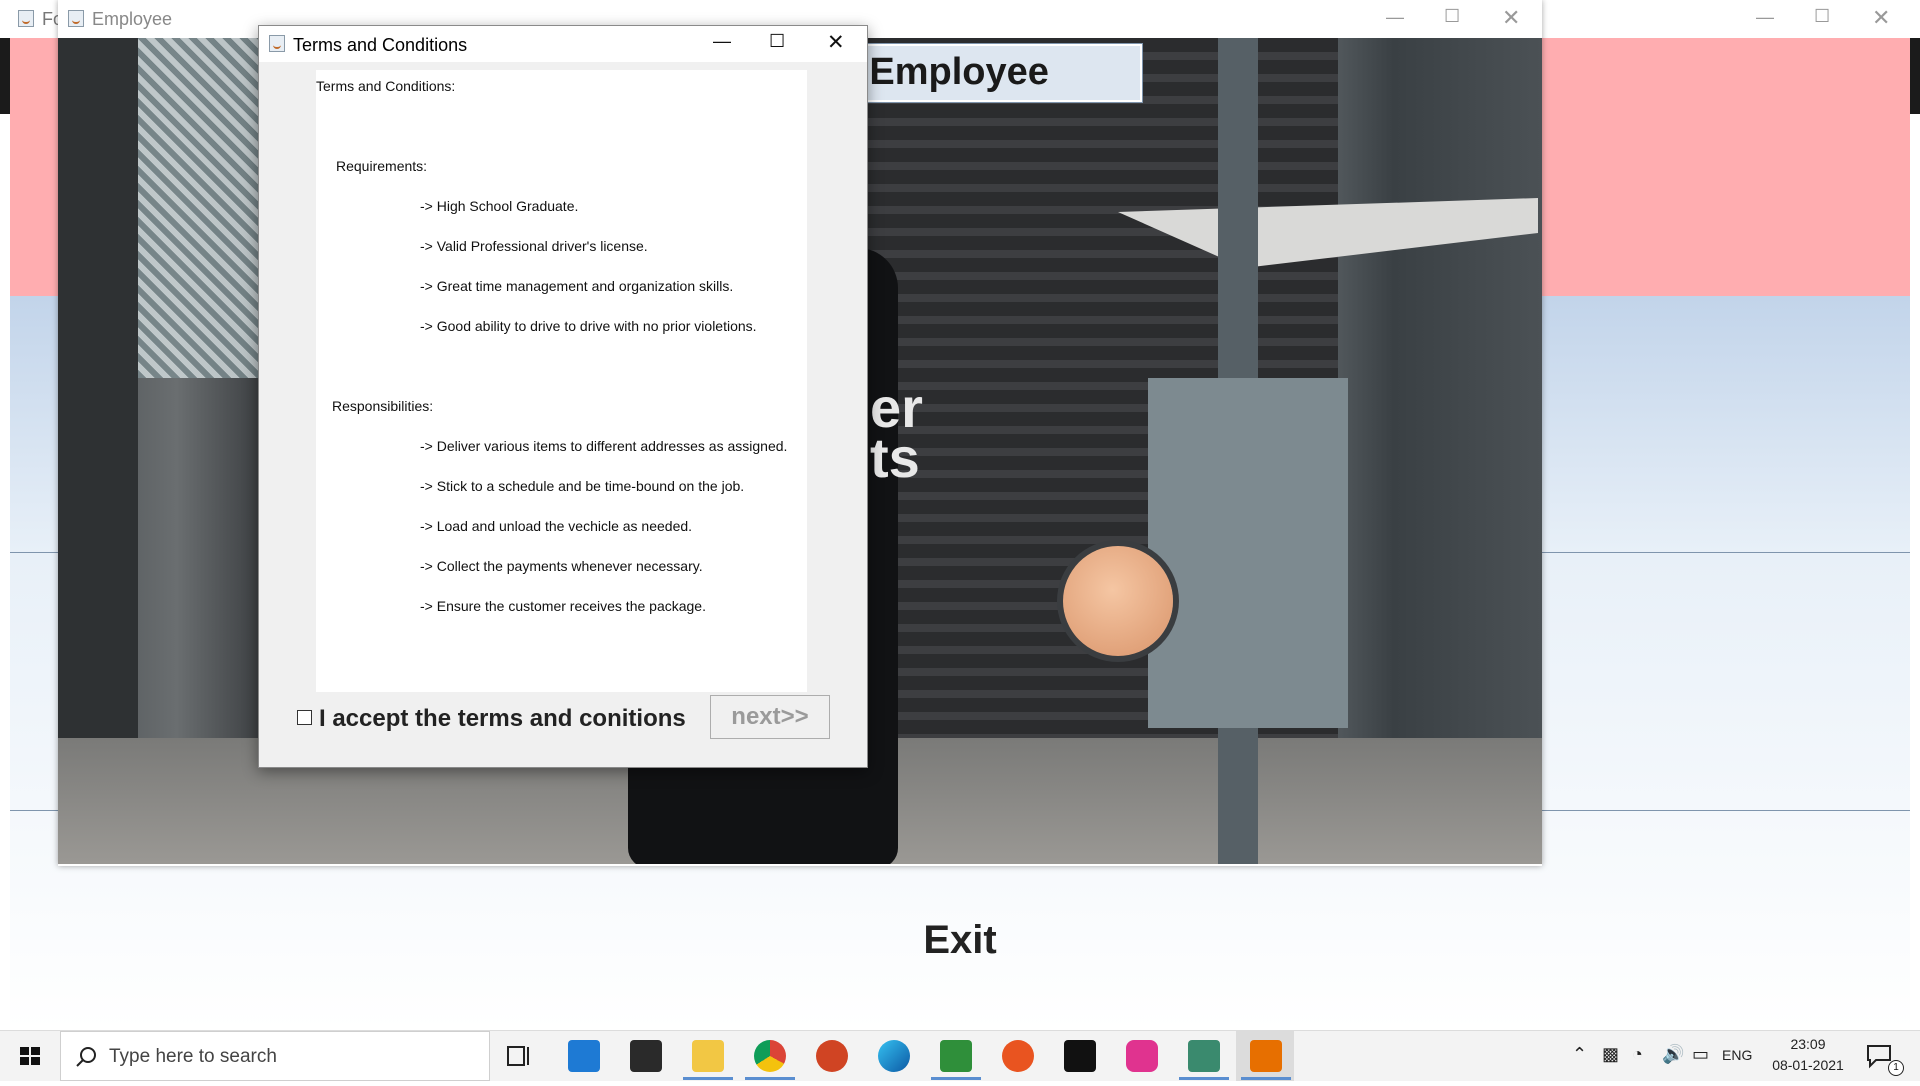 The width and height of the screenshot is (1920, 1086). I want to click on photo-pattern, so click(198, 208).